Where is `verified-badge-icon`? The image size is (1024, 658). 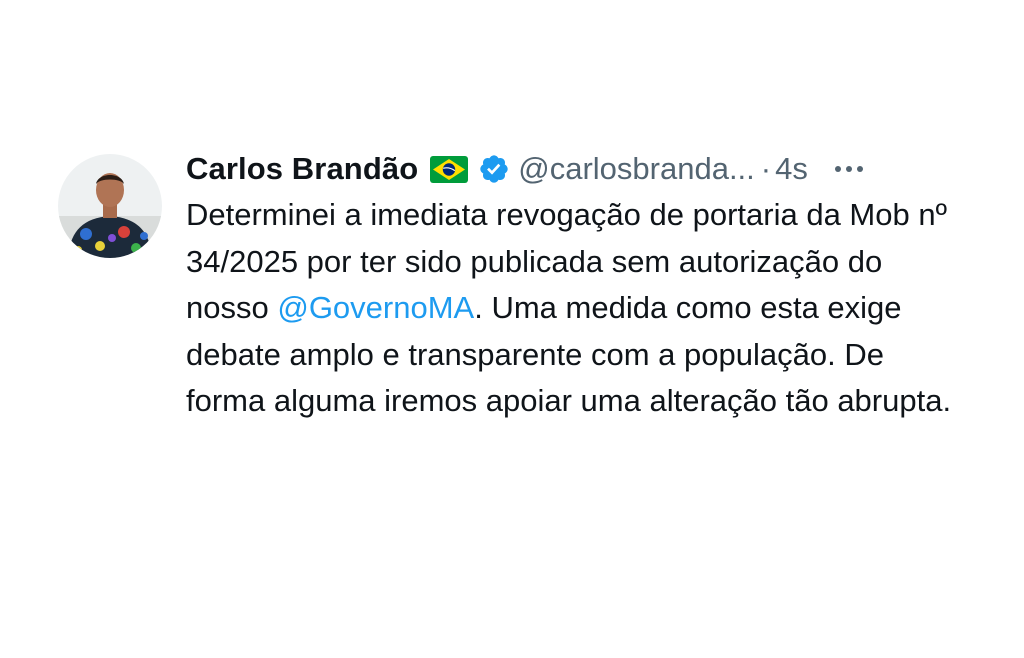 verified-badge-icon is located at coordinates (494, 169).